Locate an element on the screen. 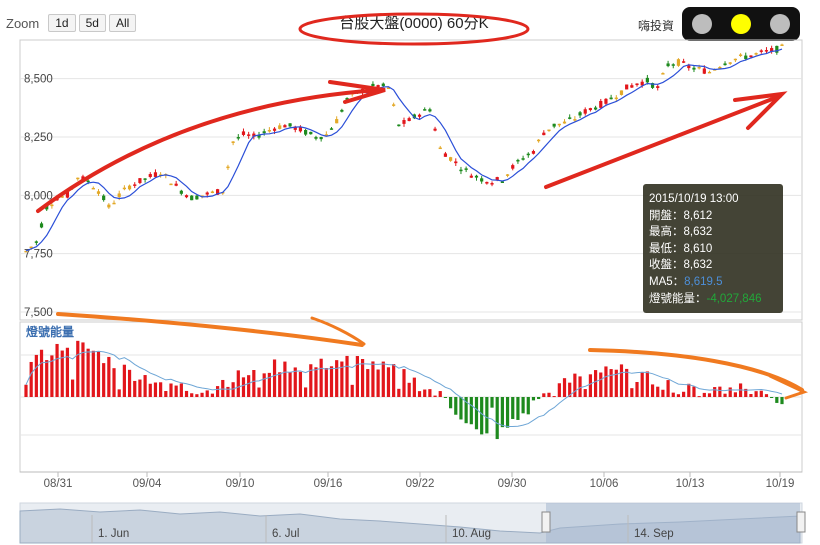 This screenshot has width=820, height=545. tooltip-open-label: 開盤： is located at coordinates (666, 215).